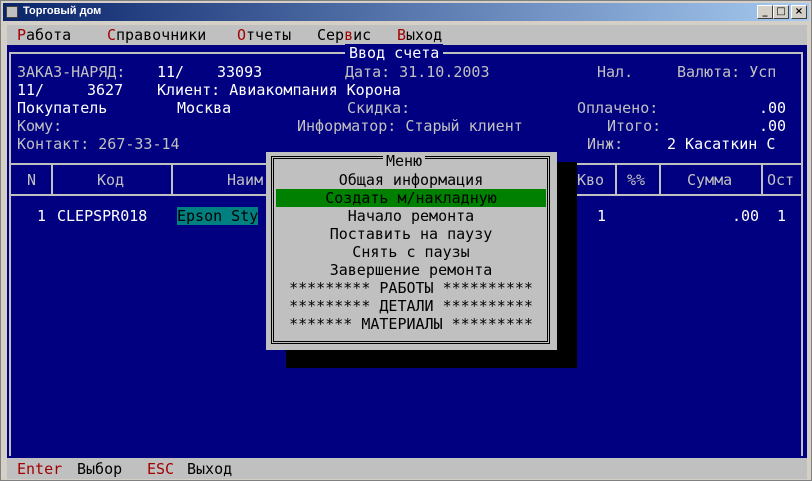 Image resolution: width=812 pixels, height=481 pixels. Describe the element at coordinates (411, 324) in the screenshot. I see `menu-item-materials: ******* МАТЕРИАЛЫ *********` at that location.